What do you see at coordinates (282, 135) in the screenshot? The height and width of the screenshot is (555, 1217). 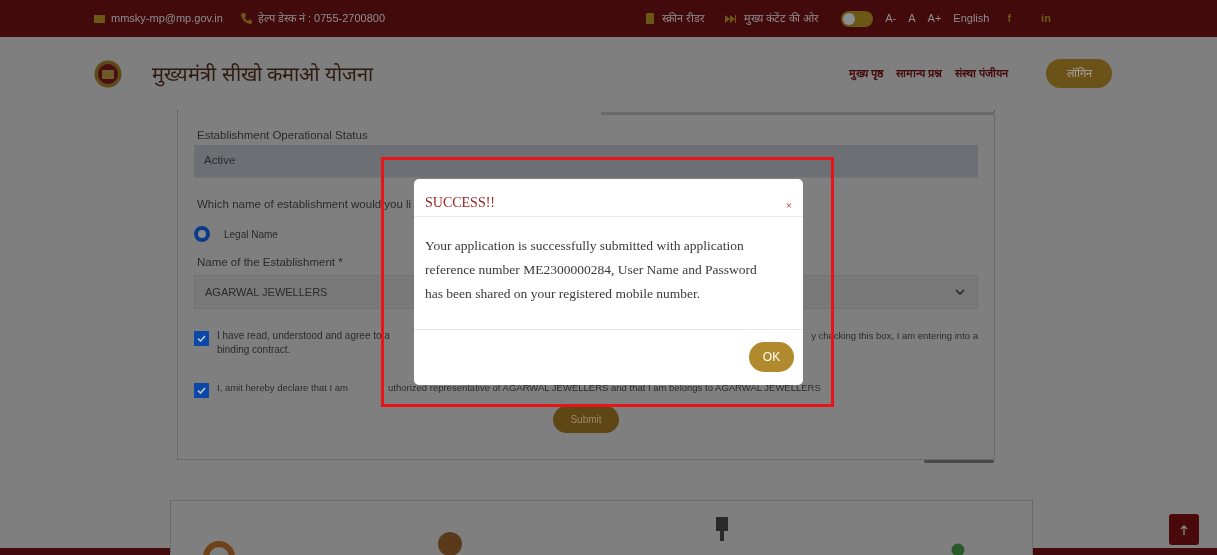 I see `field-label: Establishment Operational Status` at bounding box center [282, 135].